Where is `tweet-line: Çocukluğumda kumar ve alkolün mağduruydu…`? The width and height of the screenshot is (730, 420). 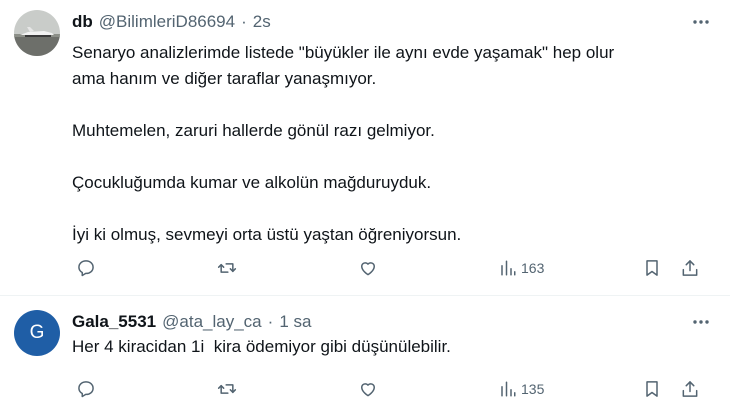
tweet-line: Çocukluğumda kumar ve alkolün mağduruydu… is located at coordinates (252, 182).